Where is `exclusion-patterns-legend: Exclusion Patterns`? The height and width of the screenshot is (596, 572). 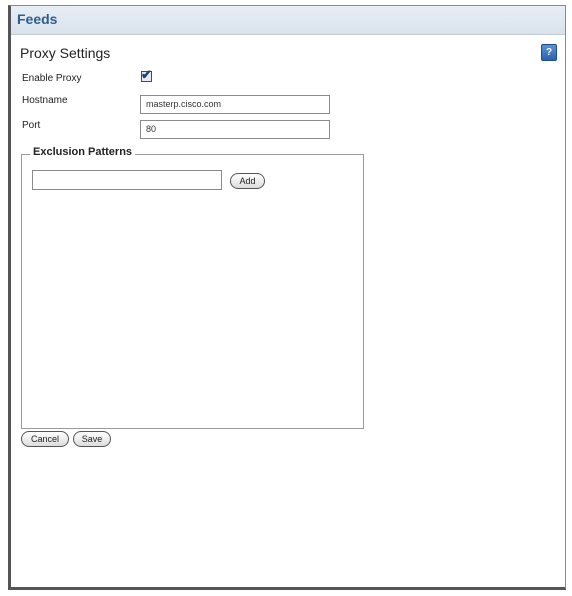
exclusion-patterns-legend: Exclusion Patterns is located at coordinates (83, 152).